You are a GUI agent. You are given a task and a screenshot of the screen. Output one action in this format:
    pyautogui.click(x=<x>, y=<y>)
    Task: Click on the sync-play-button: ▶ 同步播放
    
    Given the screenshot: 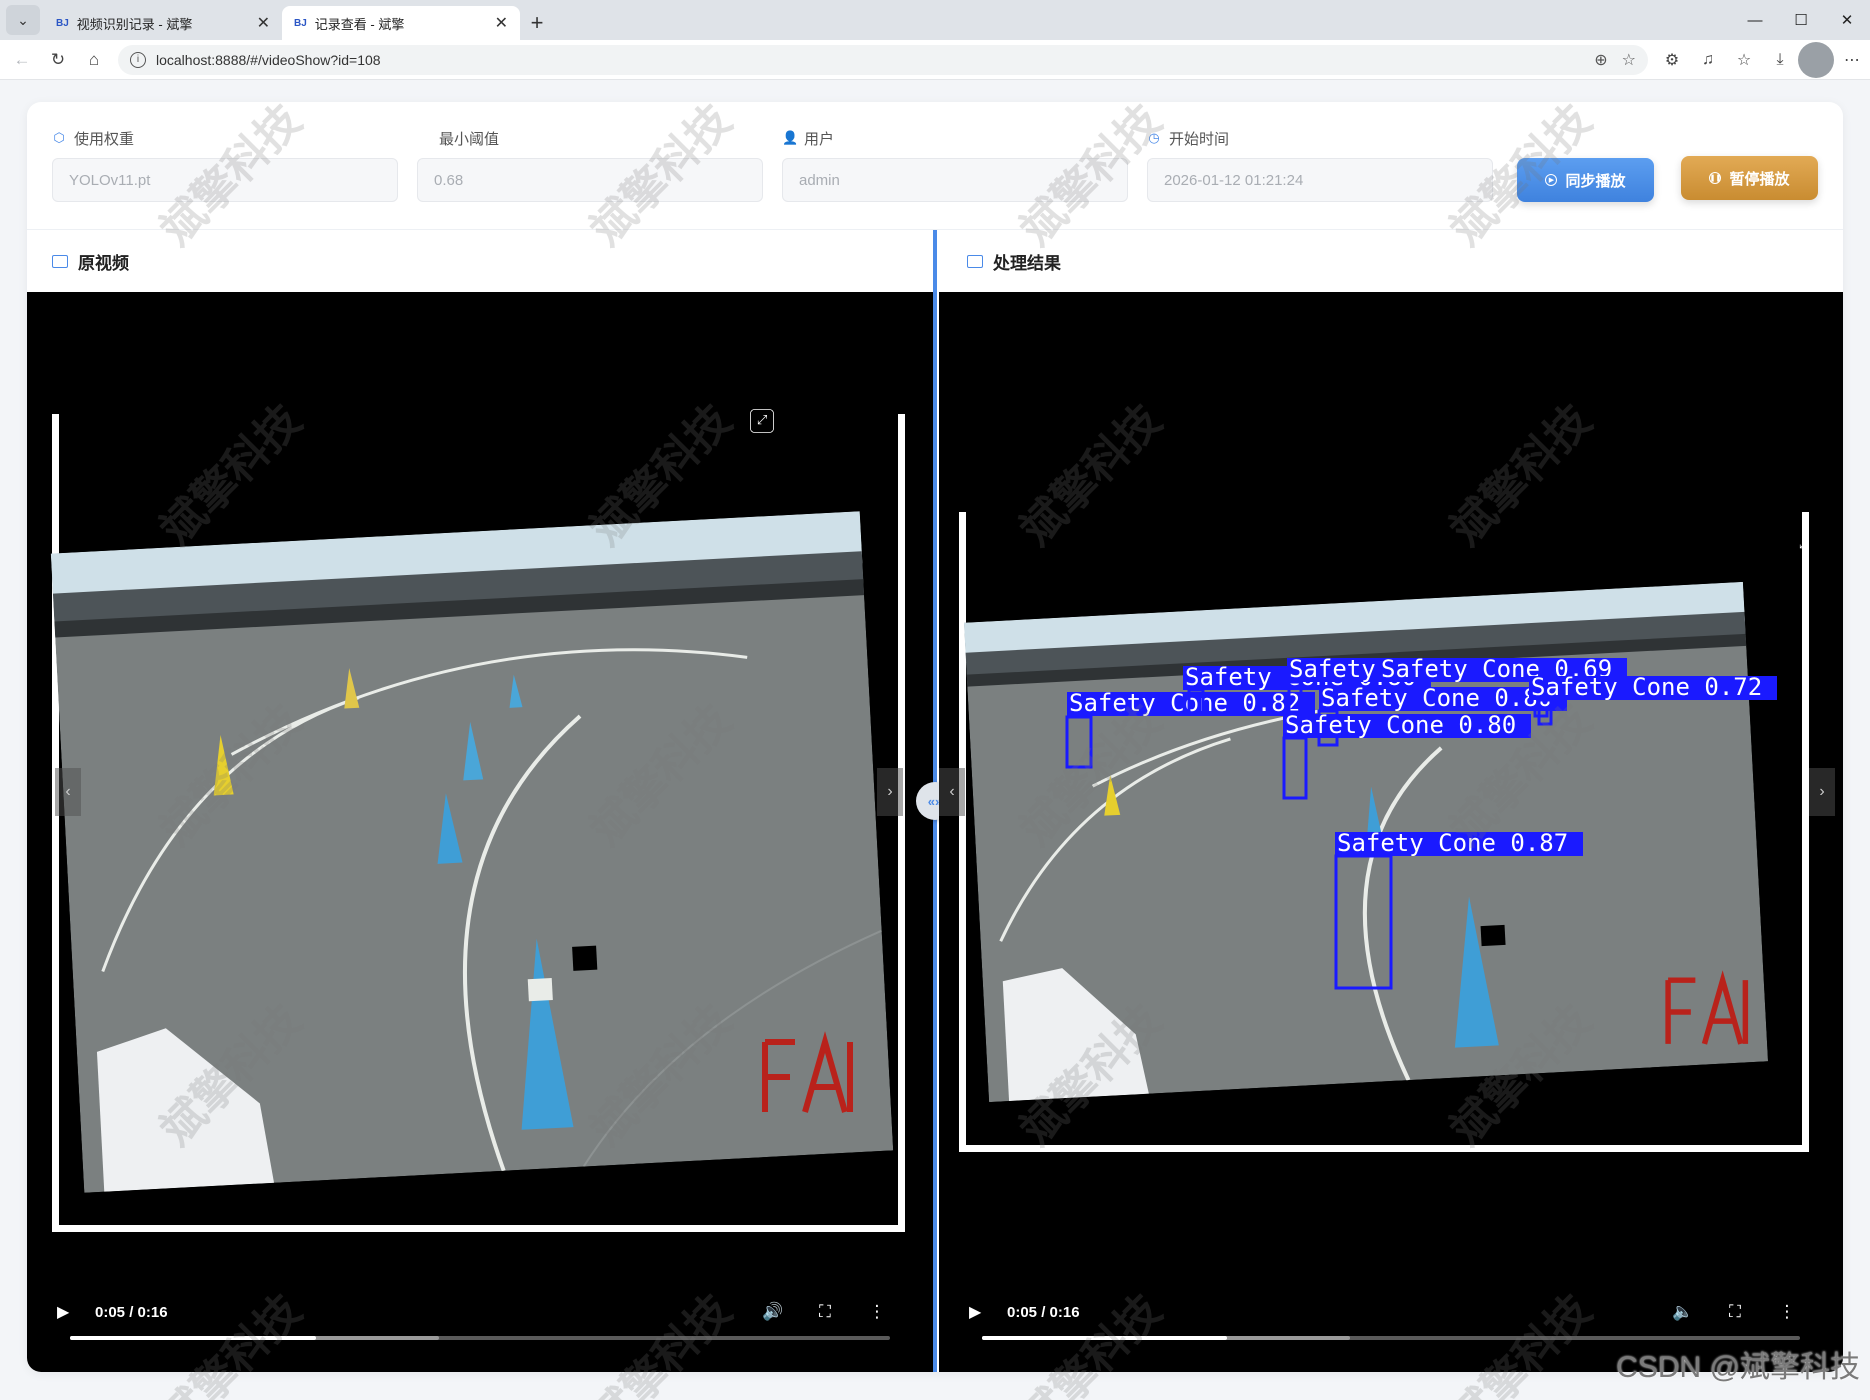 What is the action you would take?
    pyautogui.click(x=1585, y=180)
    